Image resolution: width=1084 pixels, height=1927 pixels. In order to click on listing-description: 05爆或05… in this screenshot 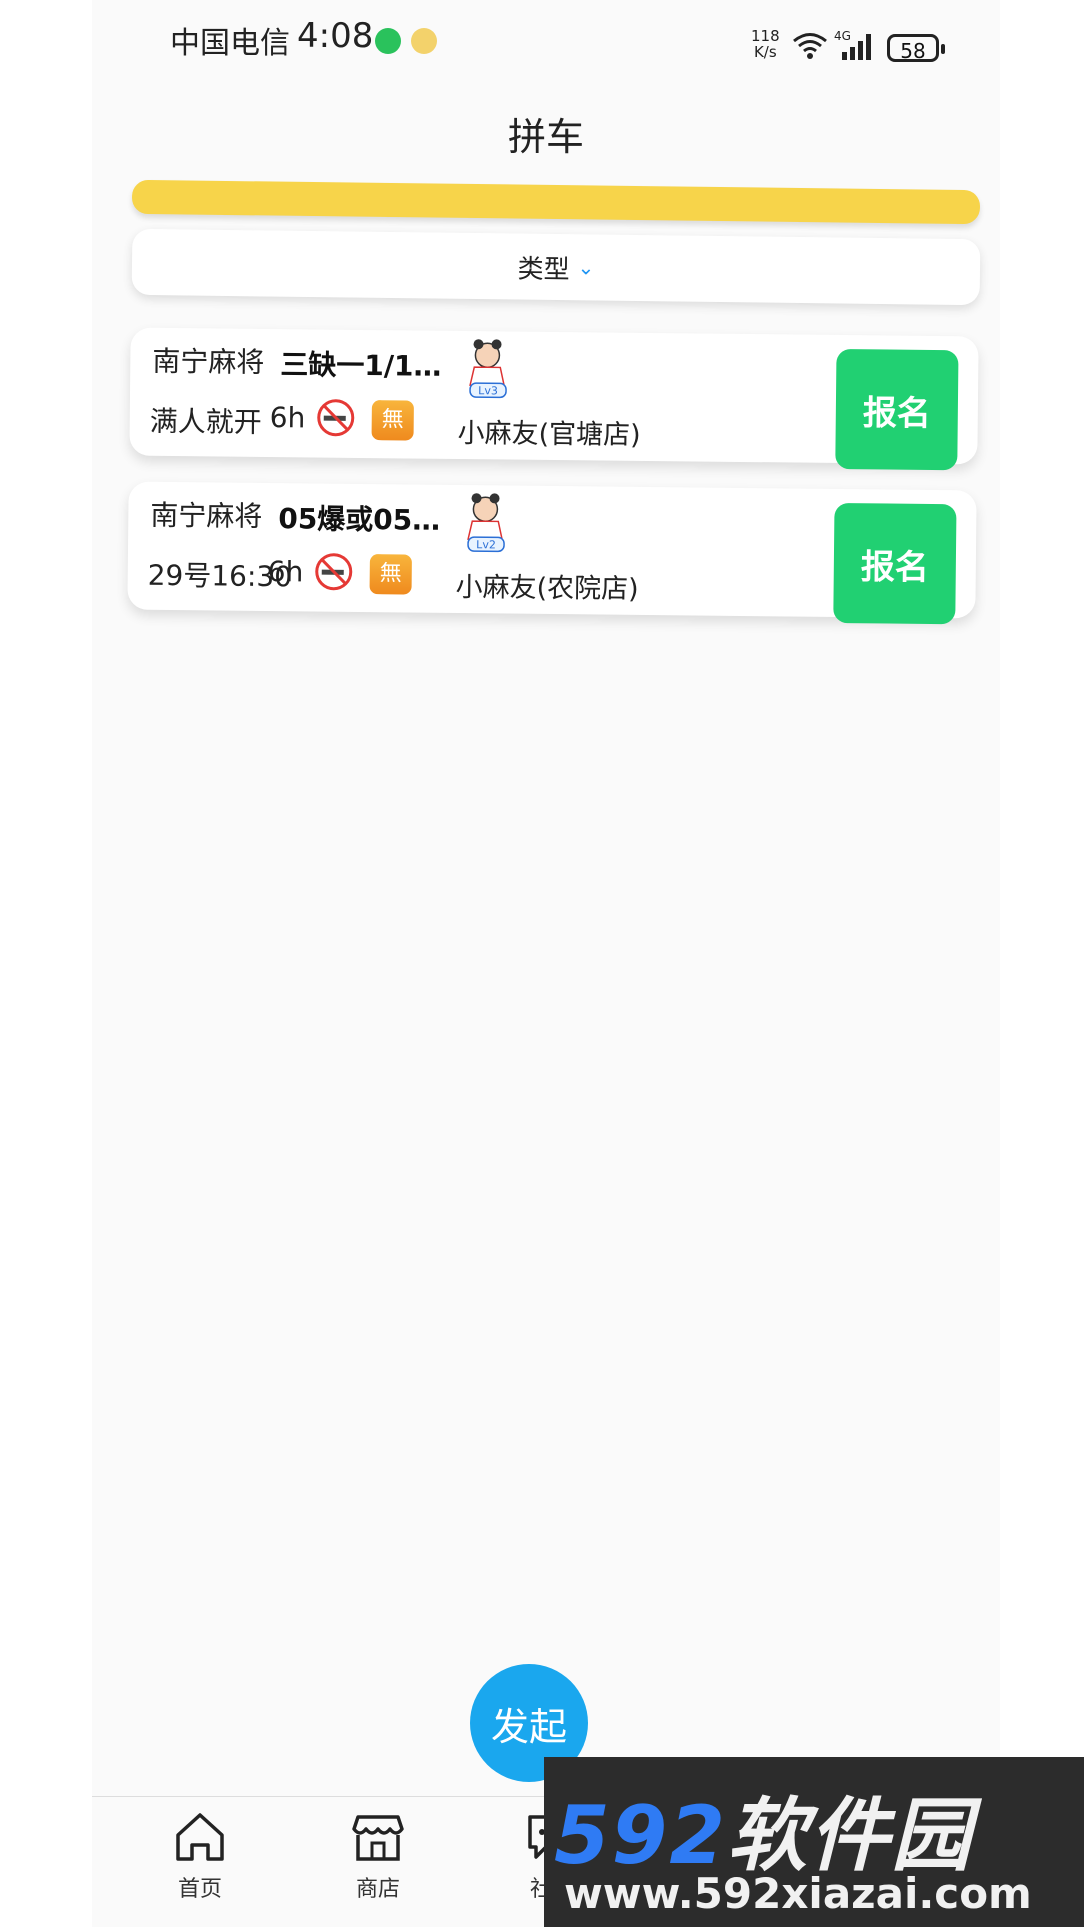, I will do `click(359, 519)`.